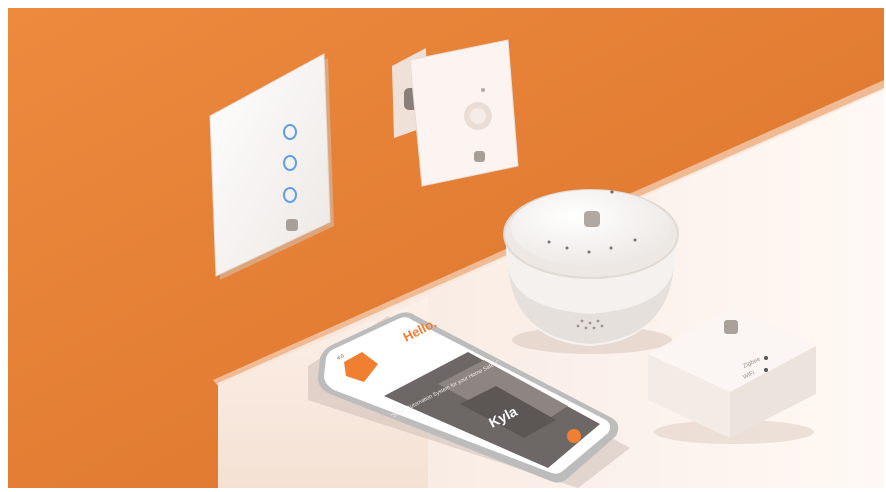 This screenshot has width=886, height=492. What do you see at coordinates (592, 219) in the screenshot?
I see `hub-logo-icon` at bounding box center [592, 219].